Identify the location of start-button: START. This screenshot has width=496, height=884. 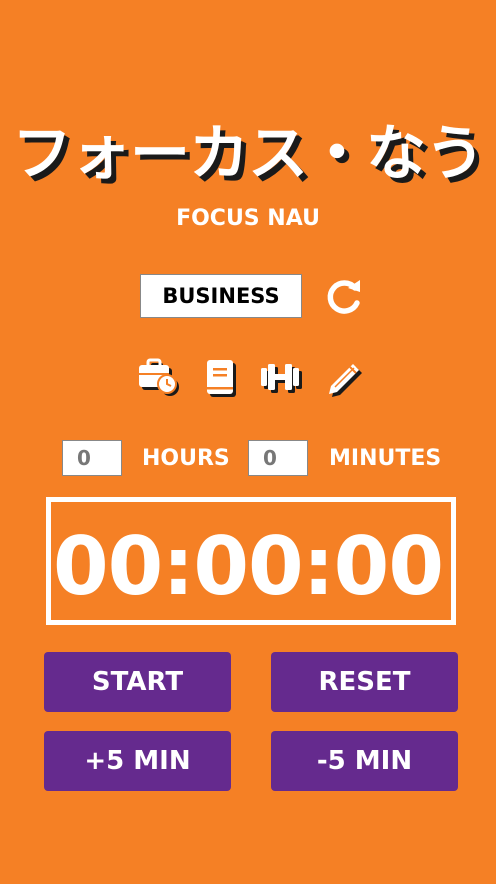
(137, 682).